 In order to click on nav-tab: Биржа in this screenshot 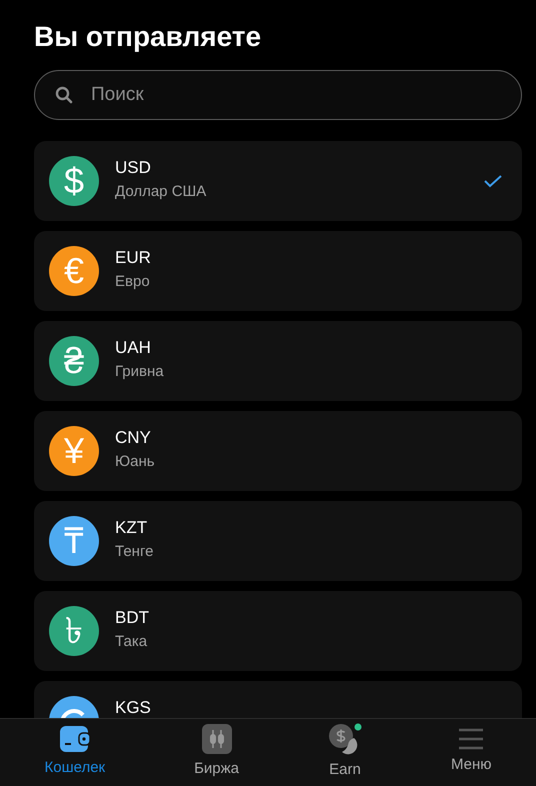, I will do `click(217, 752)`.